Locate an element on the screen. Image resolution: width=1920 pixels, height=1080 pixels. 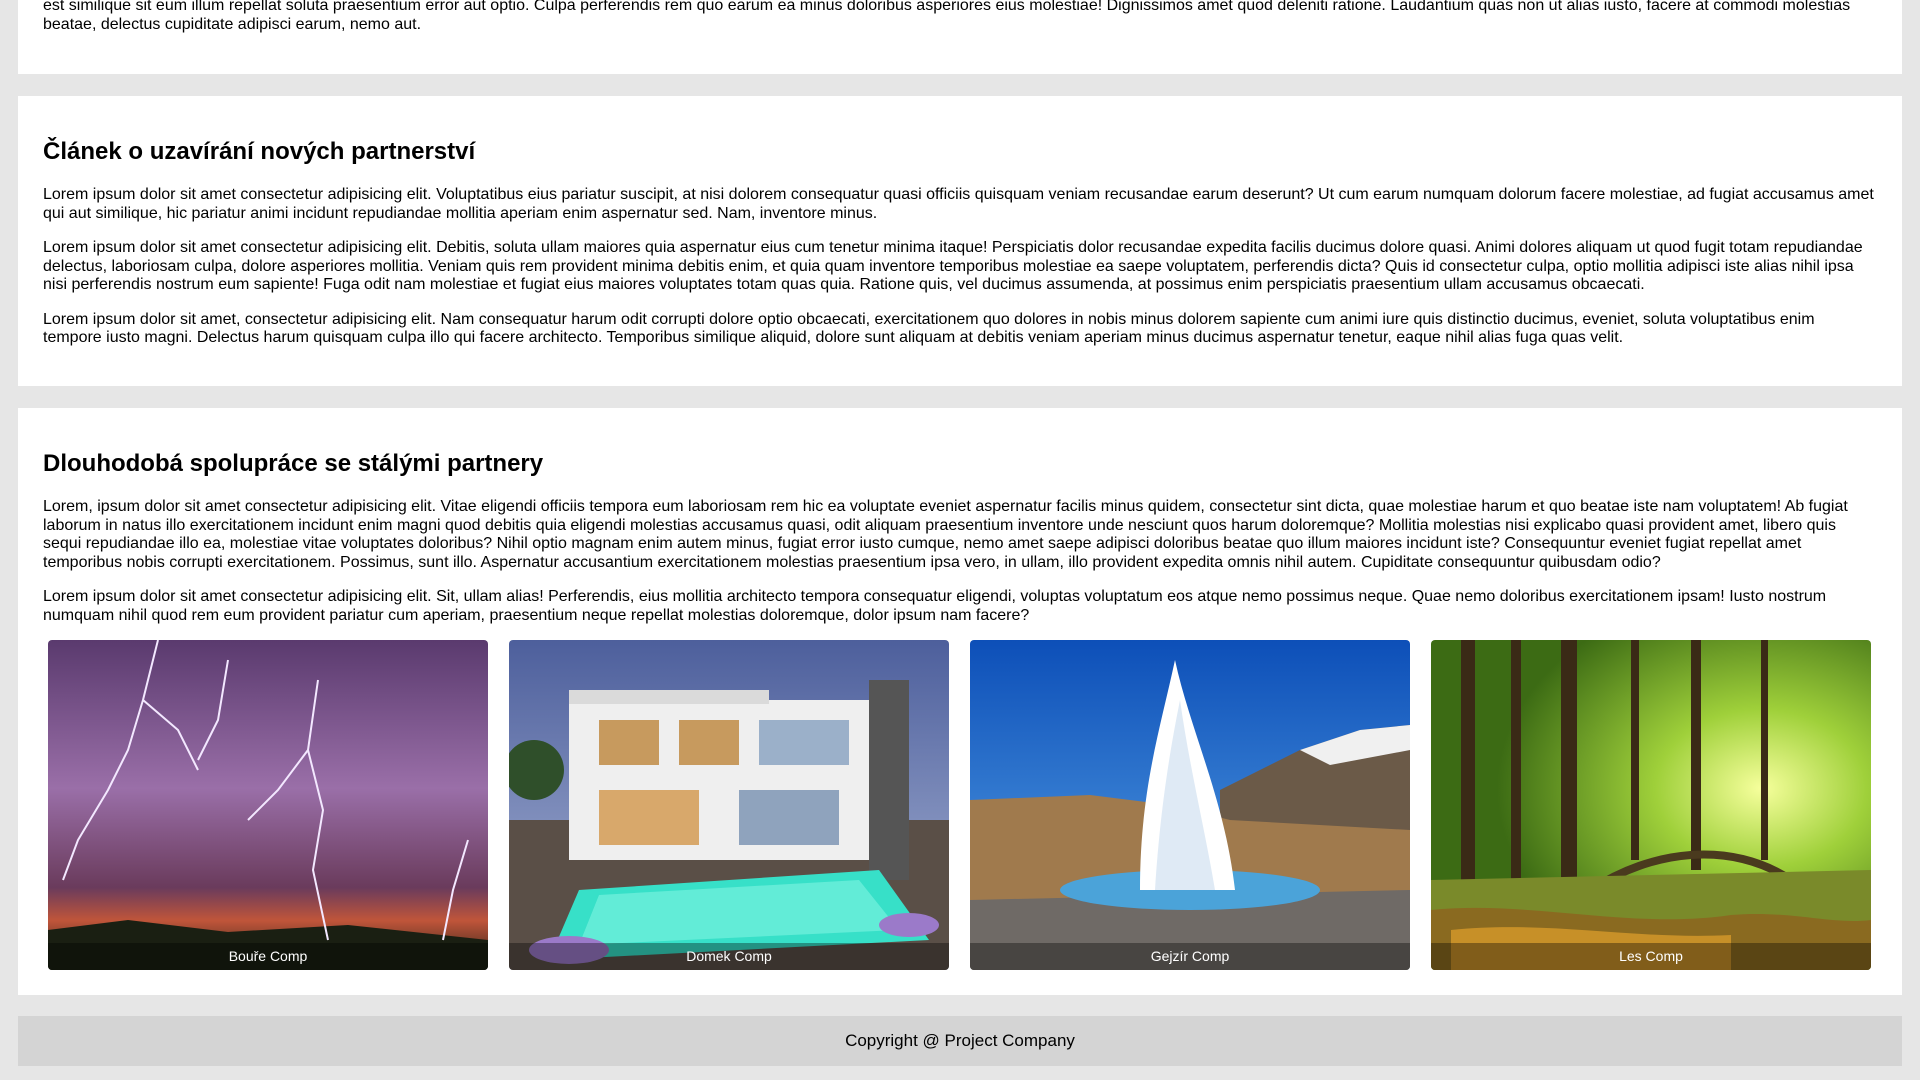
footer: Copyright @ Project Company is located at coordinates (960, 1041).